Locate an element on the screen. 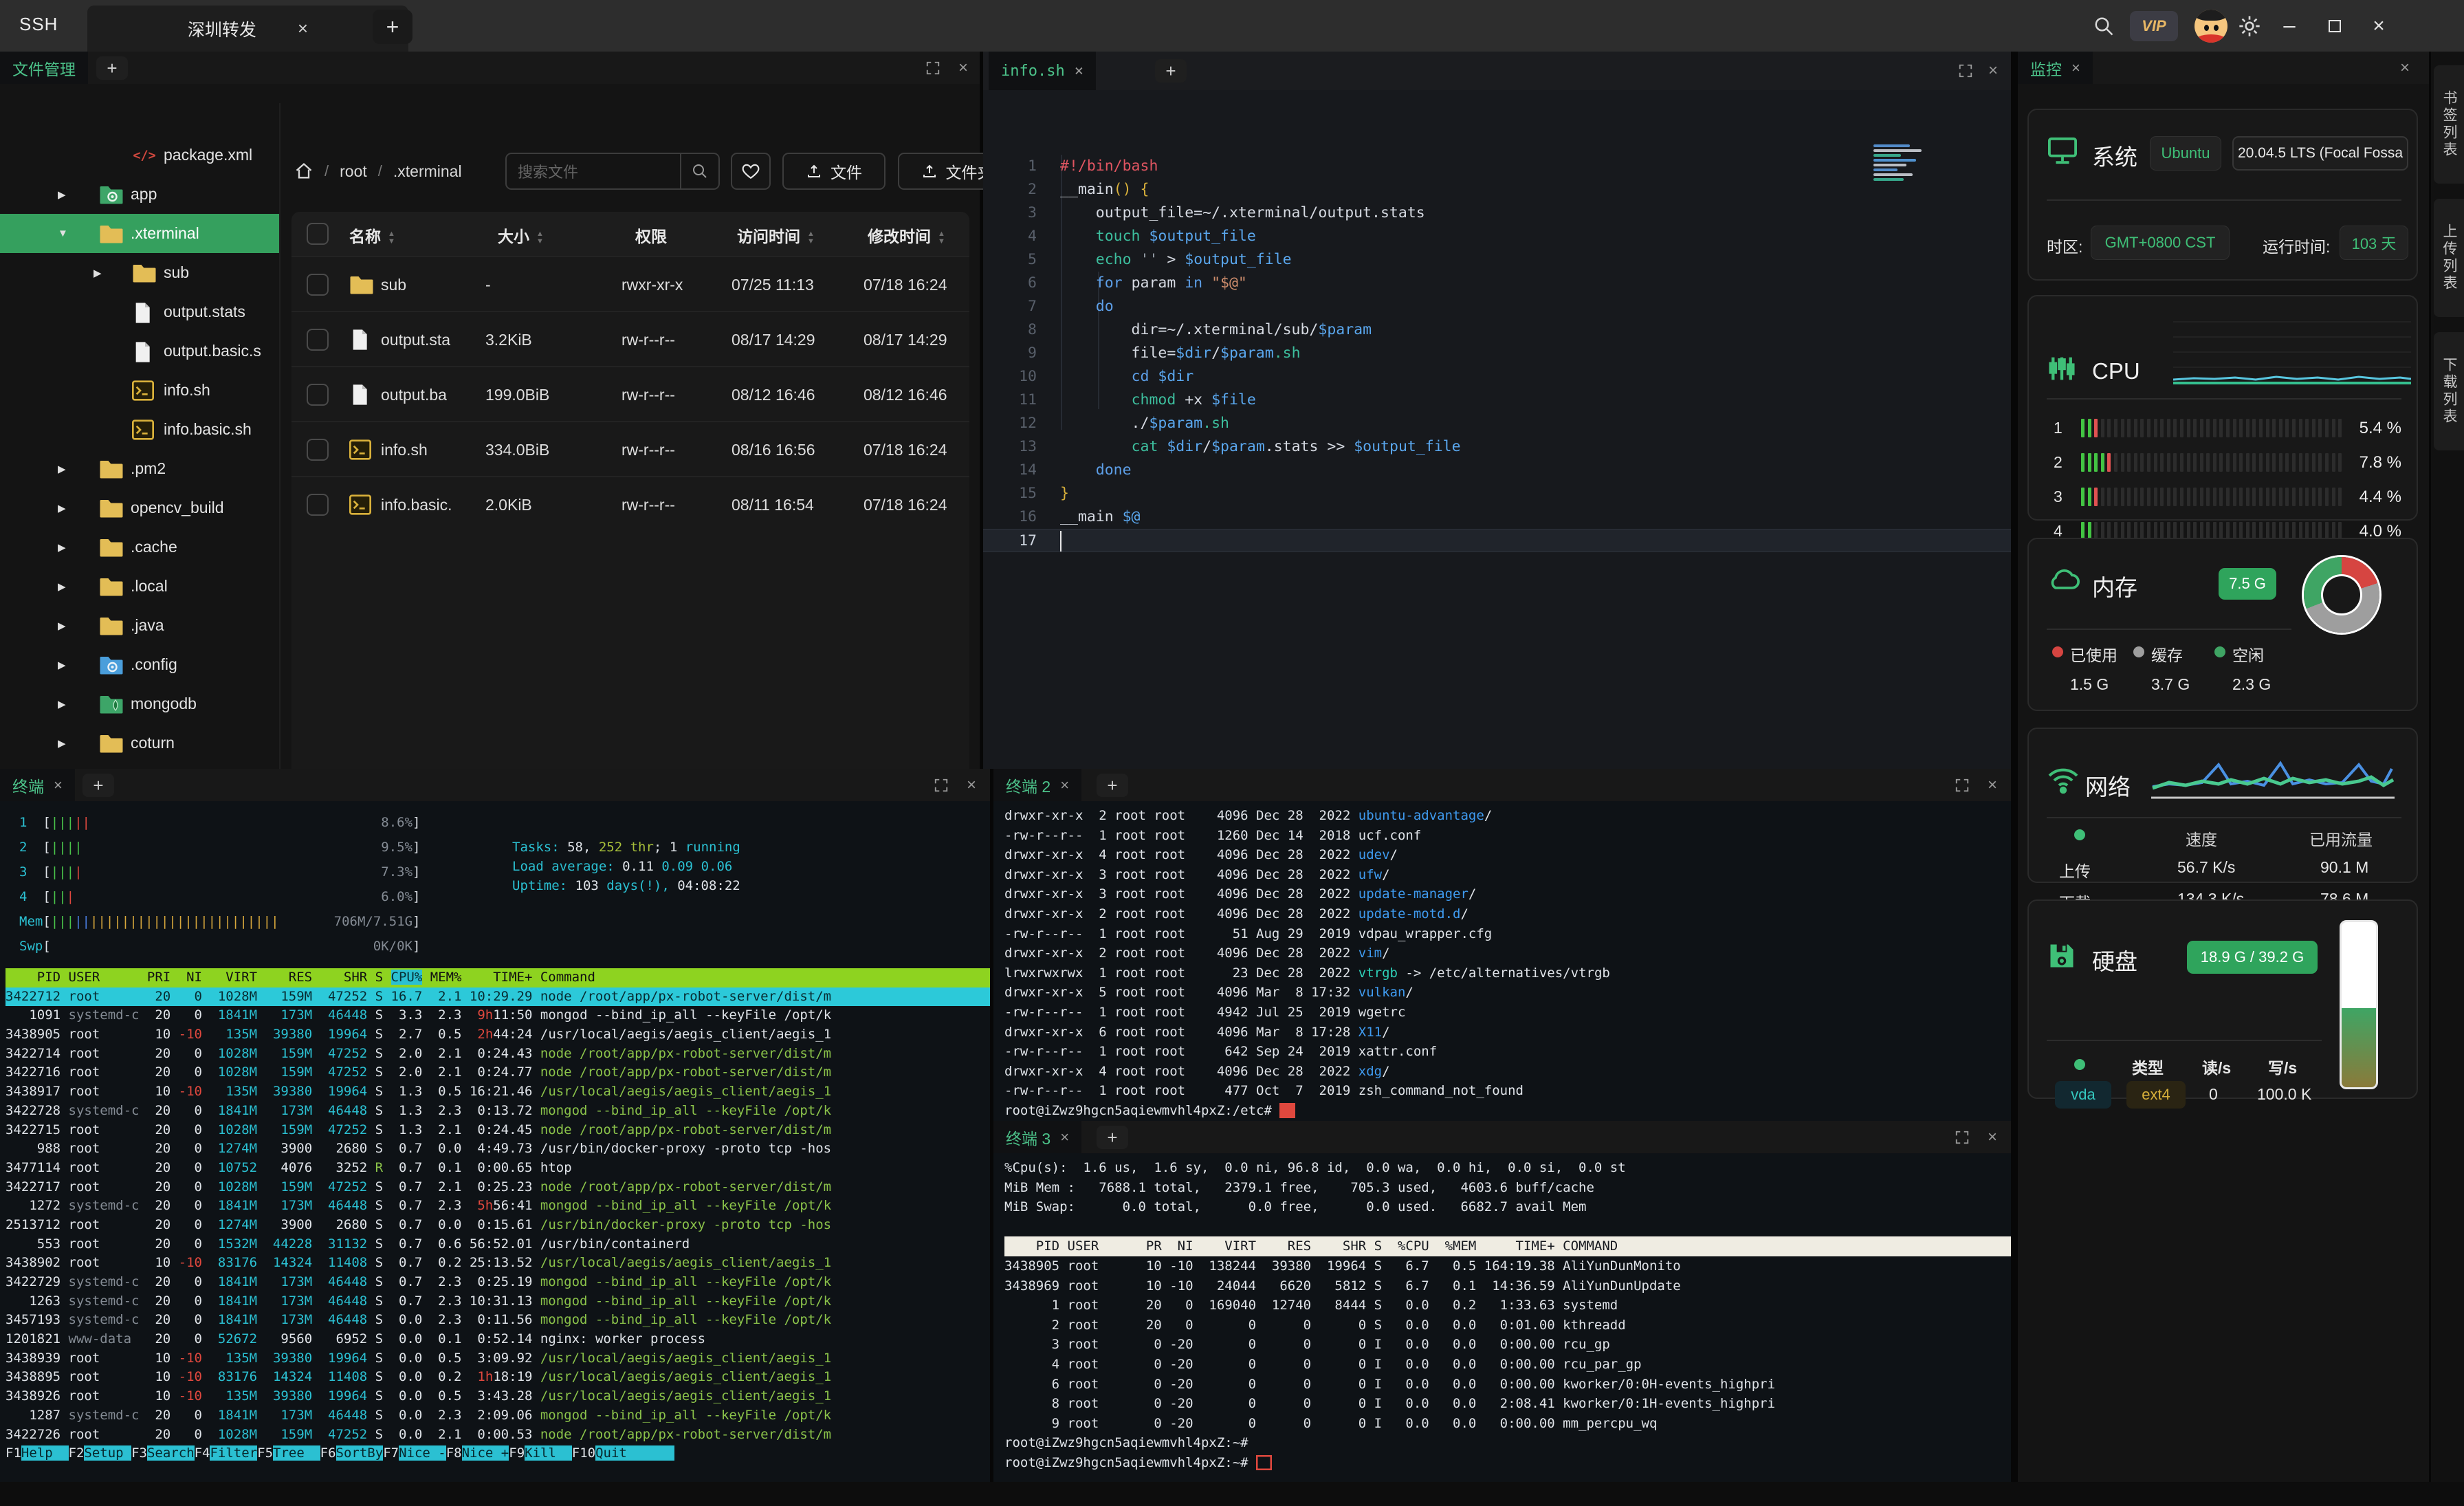  tab-file-manager: 文件管理 is located at coordinates (44, 68).